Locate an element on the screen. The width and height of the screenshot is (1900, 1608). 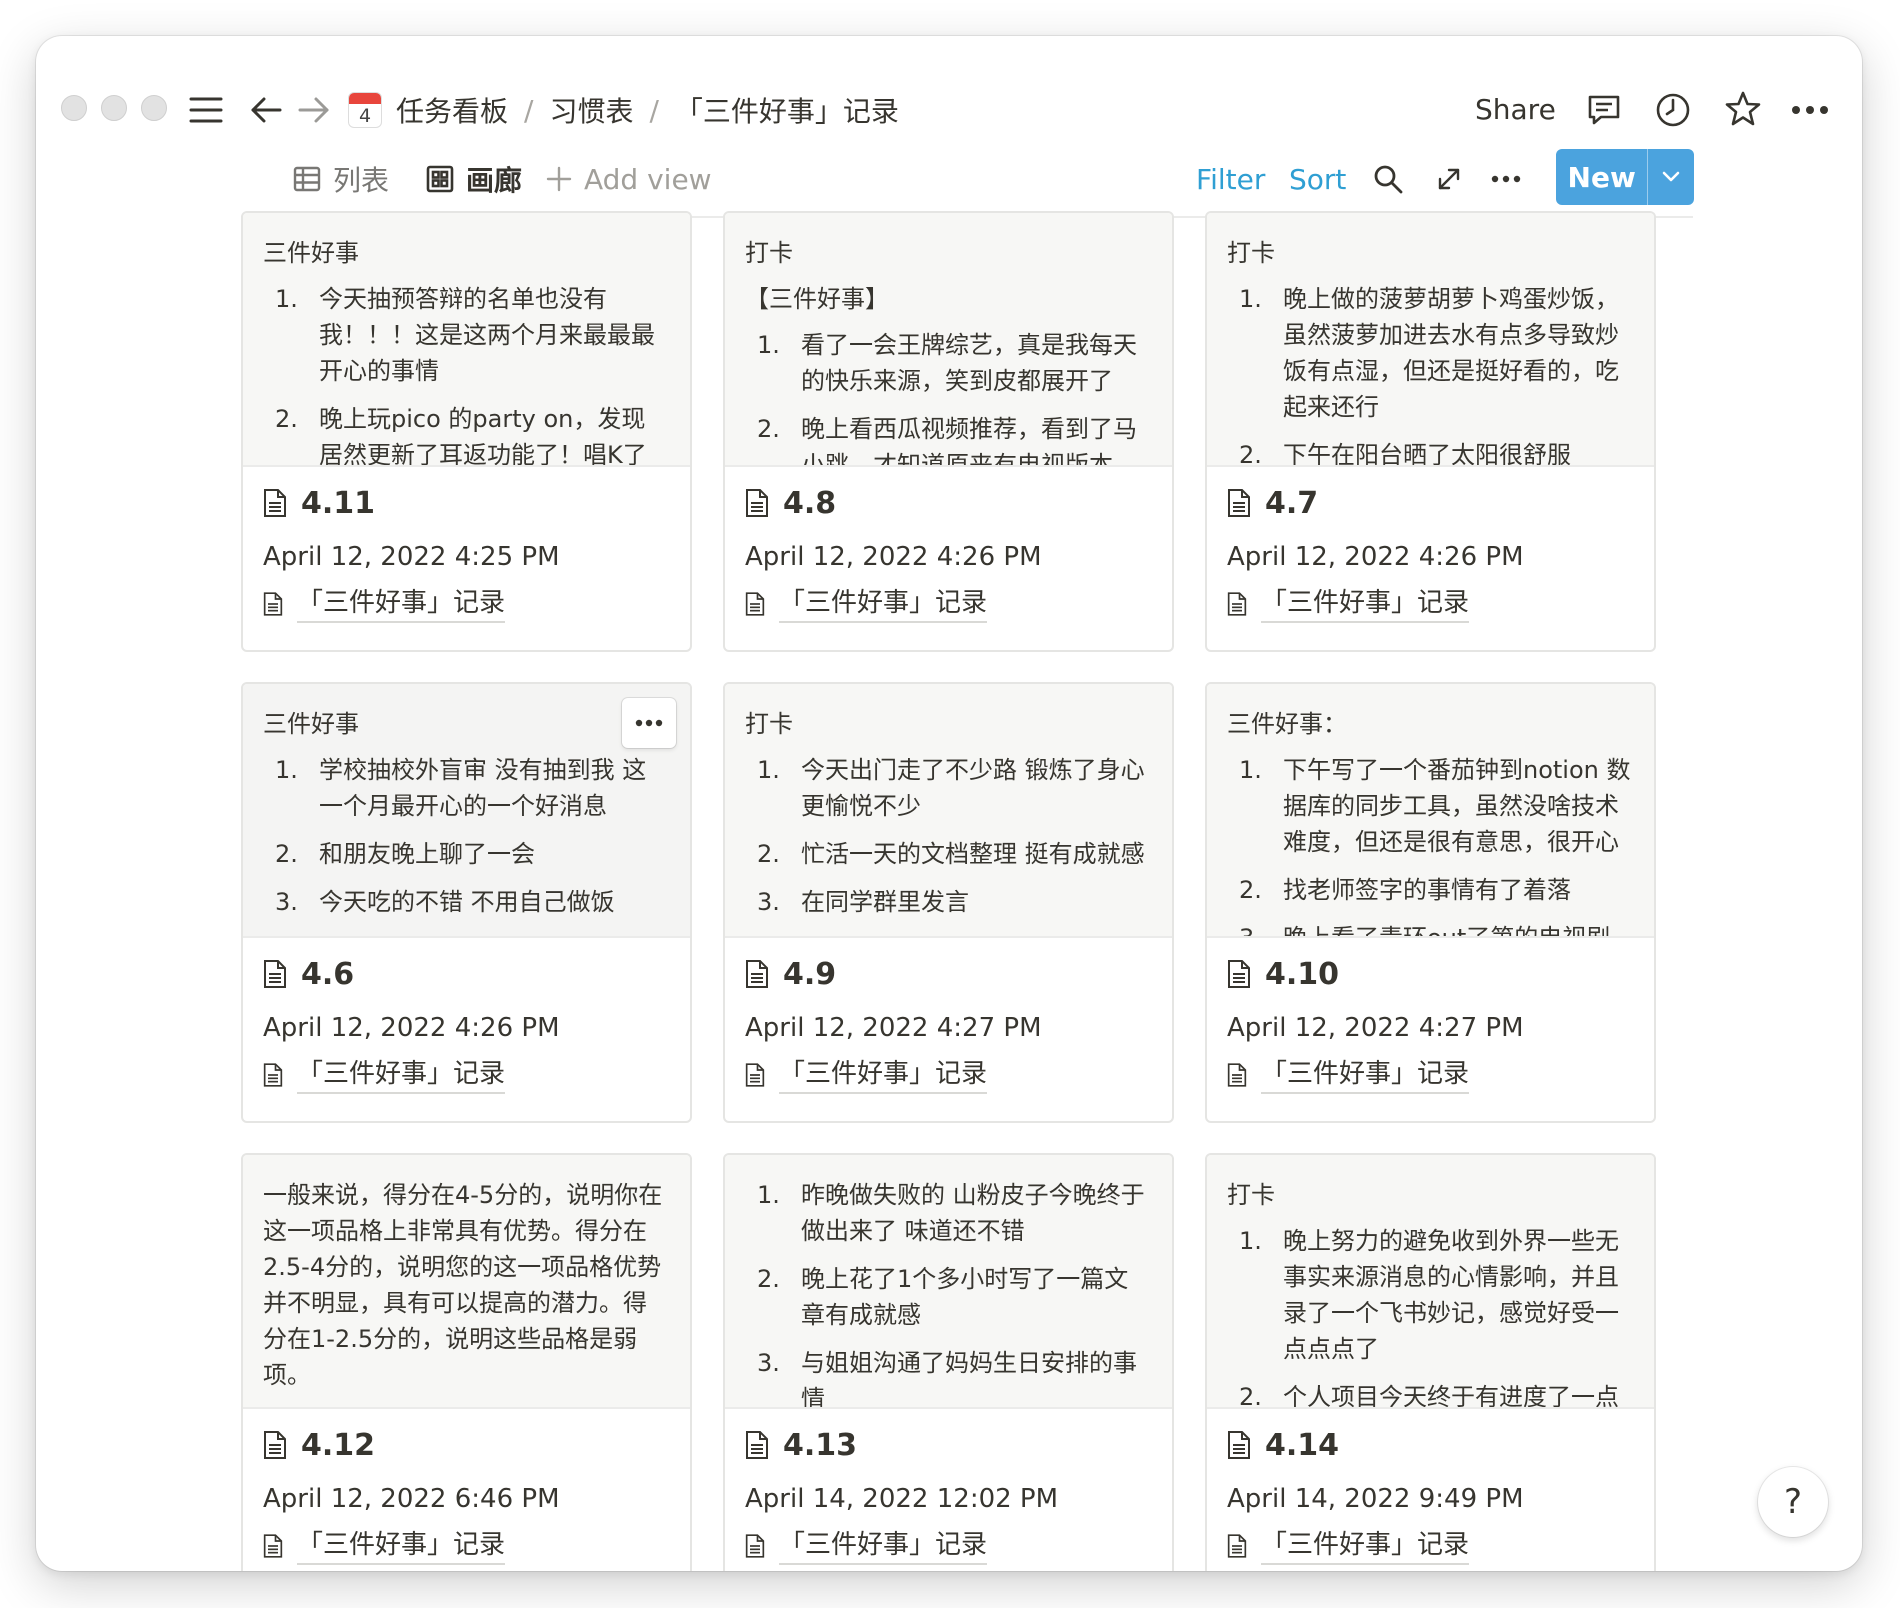
preview-heading: 三件好事 is located at coordinates (311, 724).